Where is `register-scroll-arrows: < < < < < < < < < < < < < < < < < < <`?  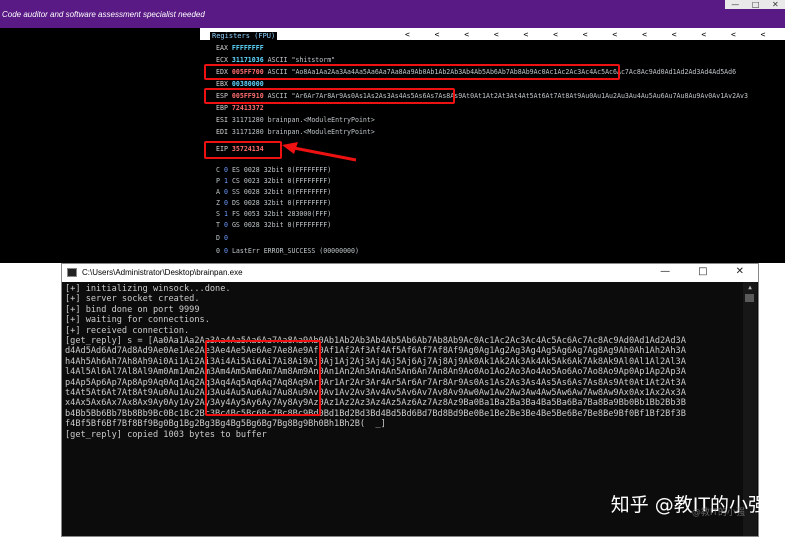 register-scroll-arrows: < < < < < < < < < < < < < < < < < < < is located at coordinates (595, 34).